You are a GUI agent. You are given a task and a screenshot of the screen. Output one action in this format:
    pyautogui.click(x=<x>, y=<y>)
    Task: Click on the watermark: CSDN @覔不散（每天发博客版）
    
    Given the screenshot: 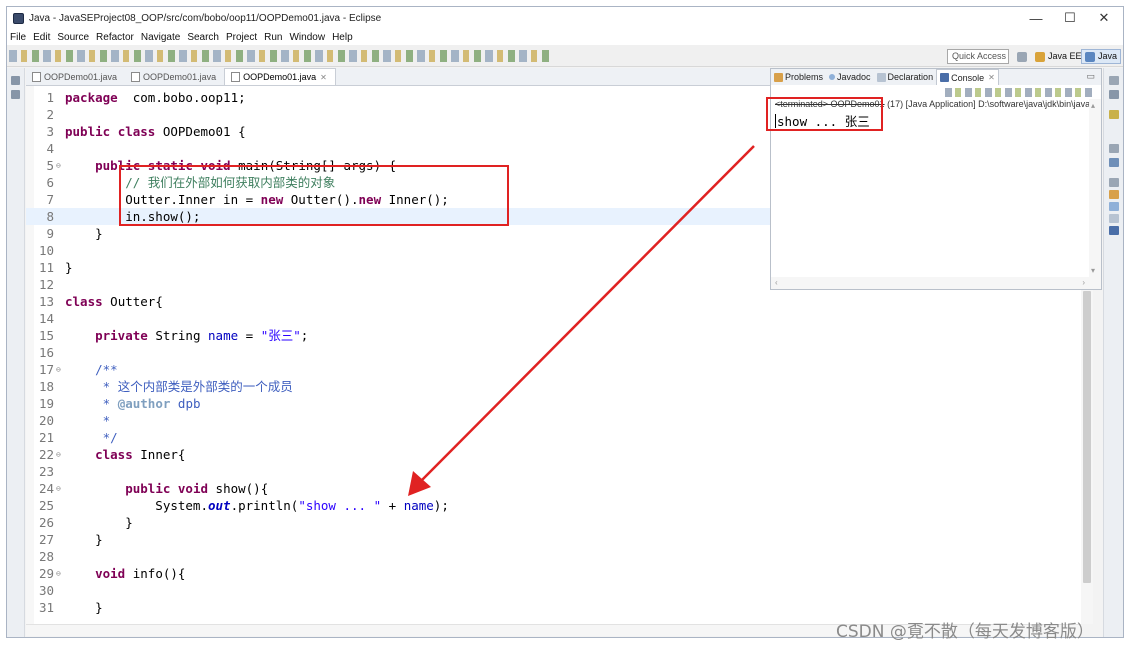 What is the action you would take?
    pyautogui.click(x=965, y=632)
    